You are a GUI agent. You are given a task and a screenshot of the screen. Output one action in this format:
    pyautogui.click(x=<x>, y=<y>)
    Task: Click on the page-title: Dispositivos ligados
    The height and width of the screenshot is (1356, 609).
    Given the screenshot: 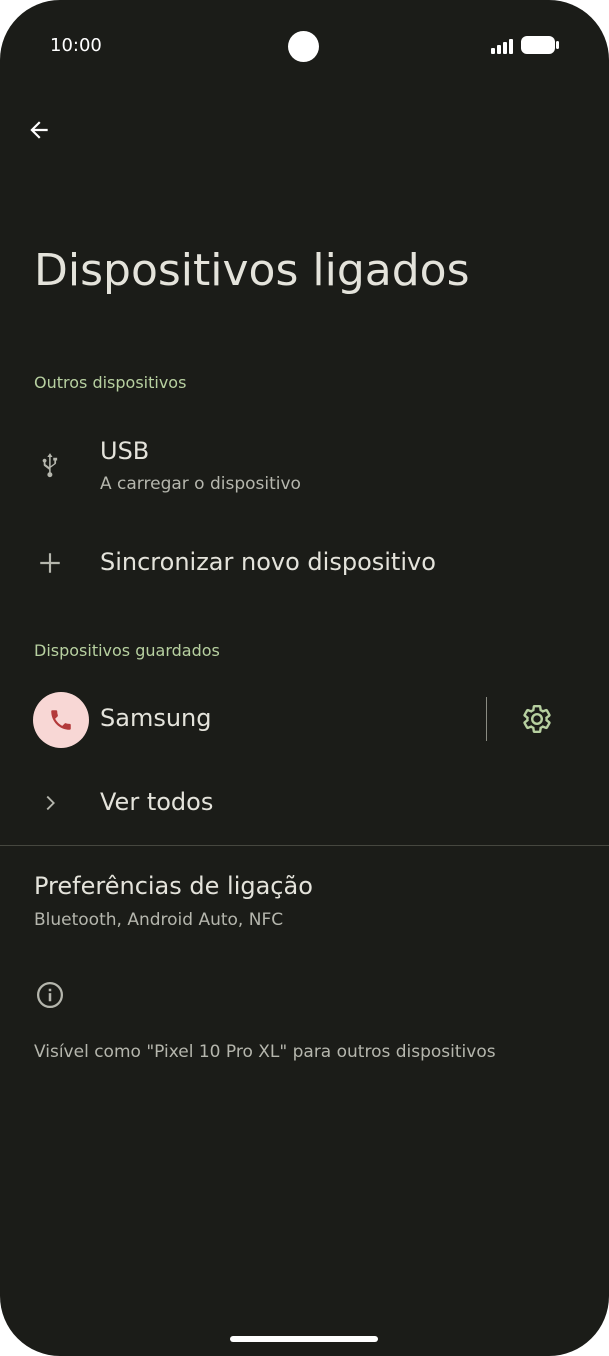 What is the action you would take?
    pyautogui.click(x=252, y=270)
    